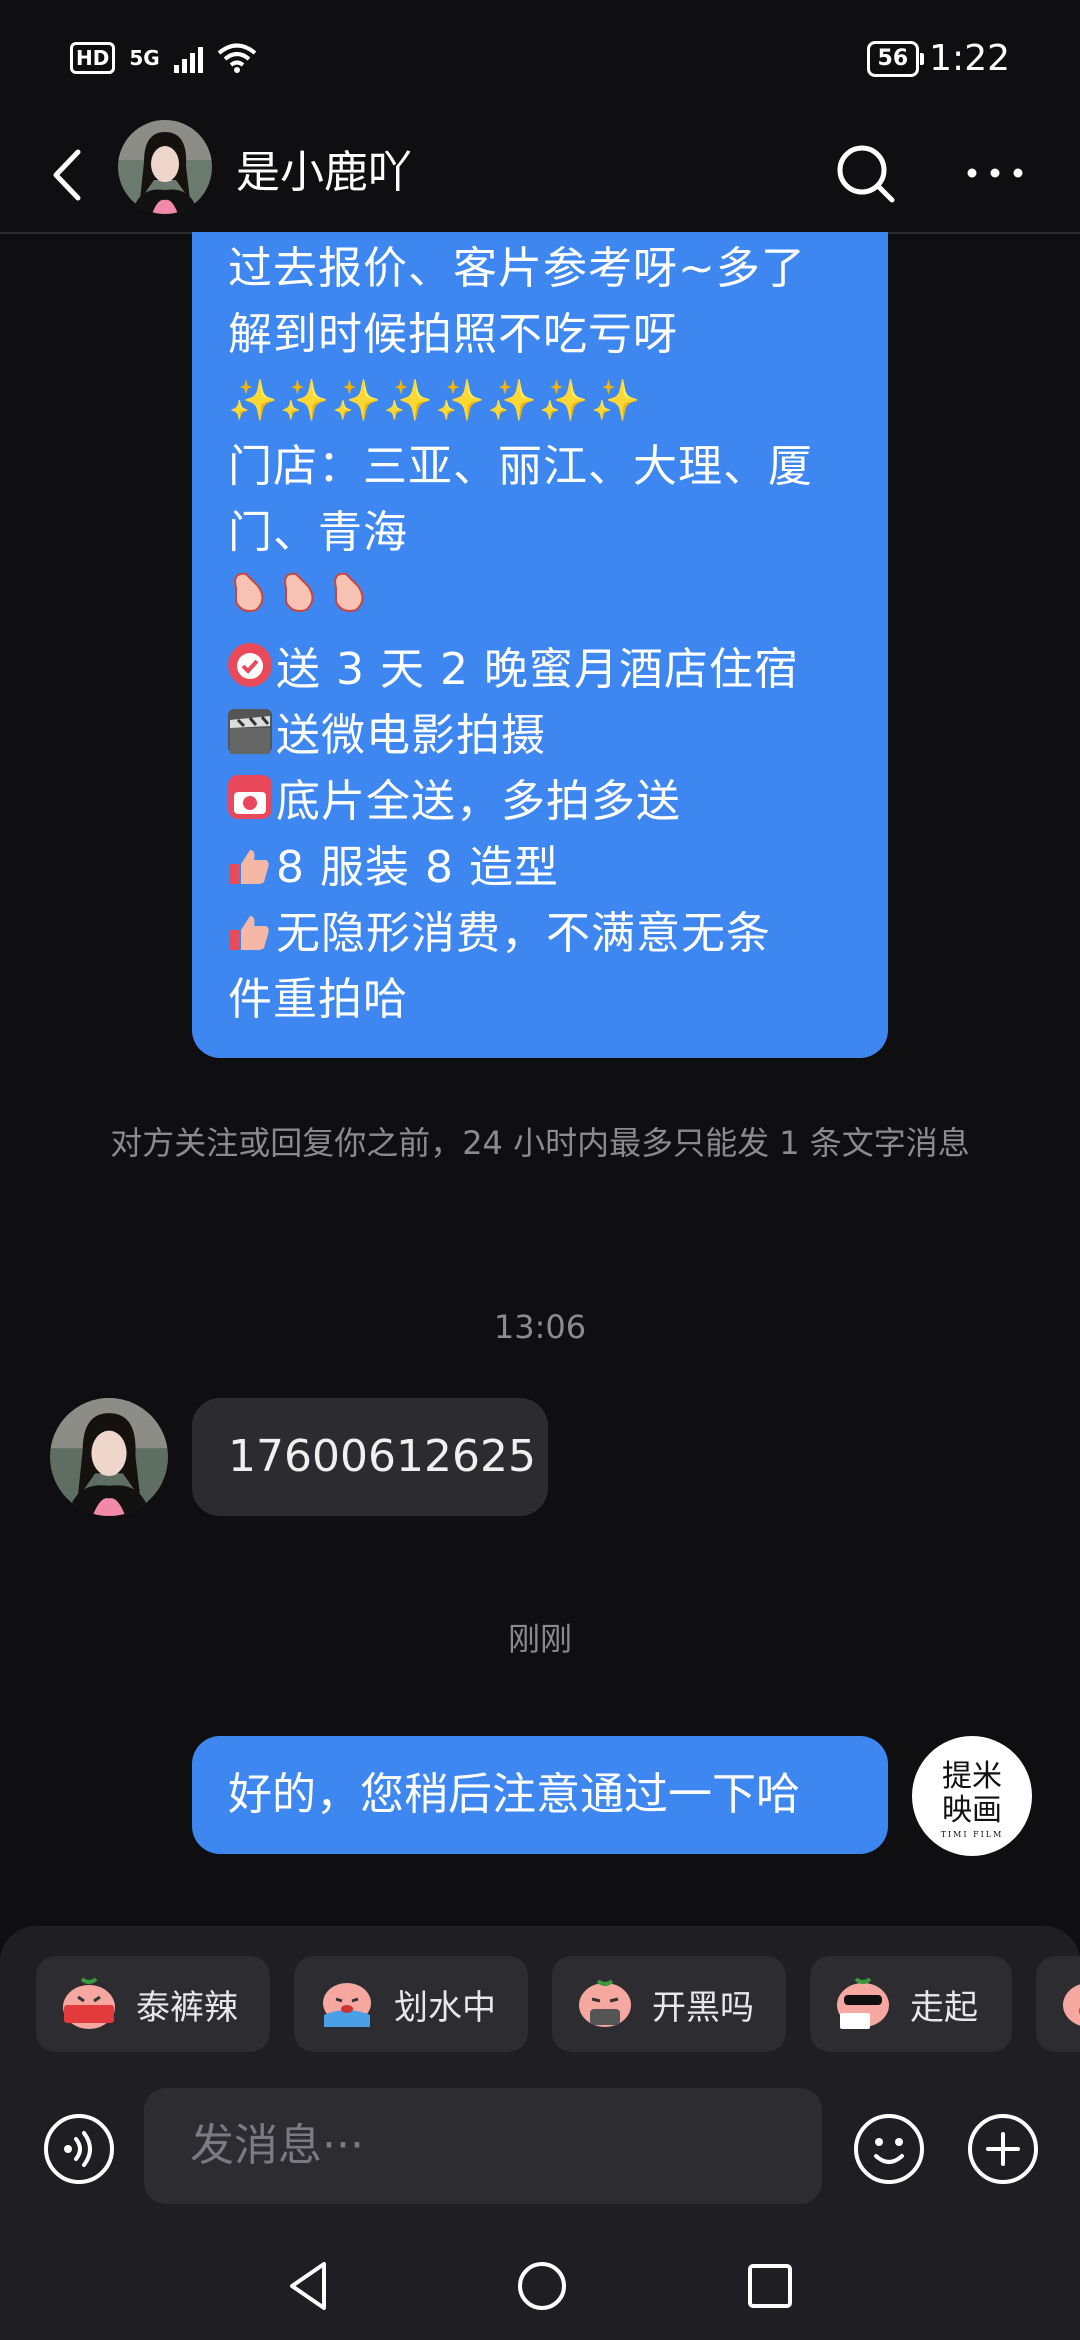  I want to click on more-icon, so click(995, 173).